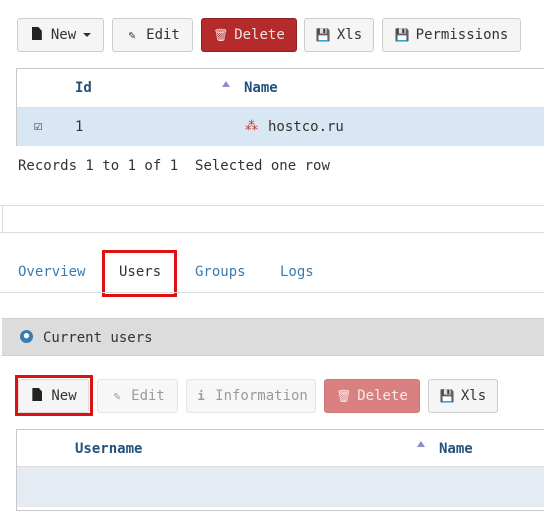 Image resolution: width=544 pixels, height=511 pixels. Describe the element at coordinates (51, 272) in the screenshot. I see `tab-overview: Overview` at that location.